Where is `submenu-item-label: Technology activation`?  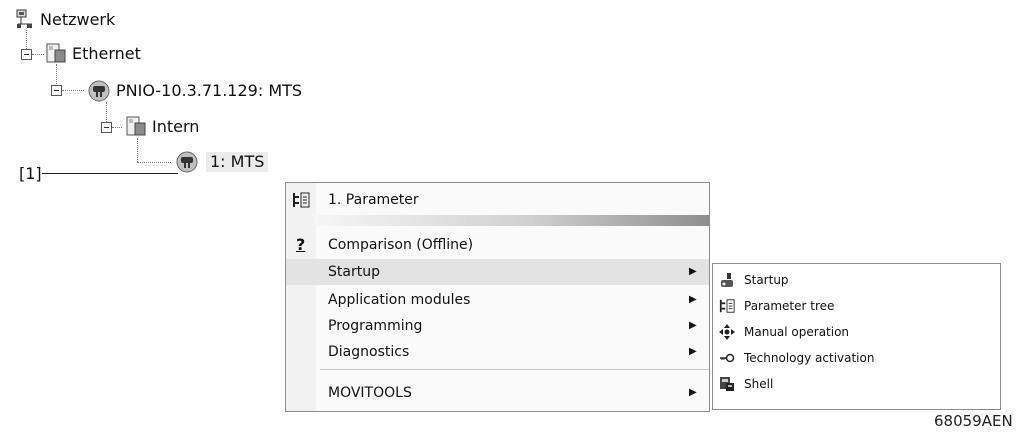
submenu-item-label: Technology activation is located at coordinates (809, 358).